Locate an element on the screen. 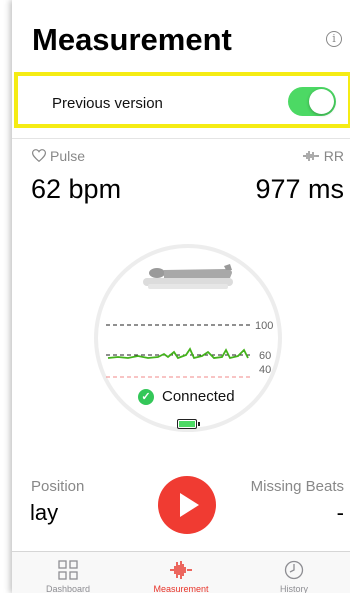 This screenshot has height=593, width=350. toggle-knob is located at coordinates (321, 101).